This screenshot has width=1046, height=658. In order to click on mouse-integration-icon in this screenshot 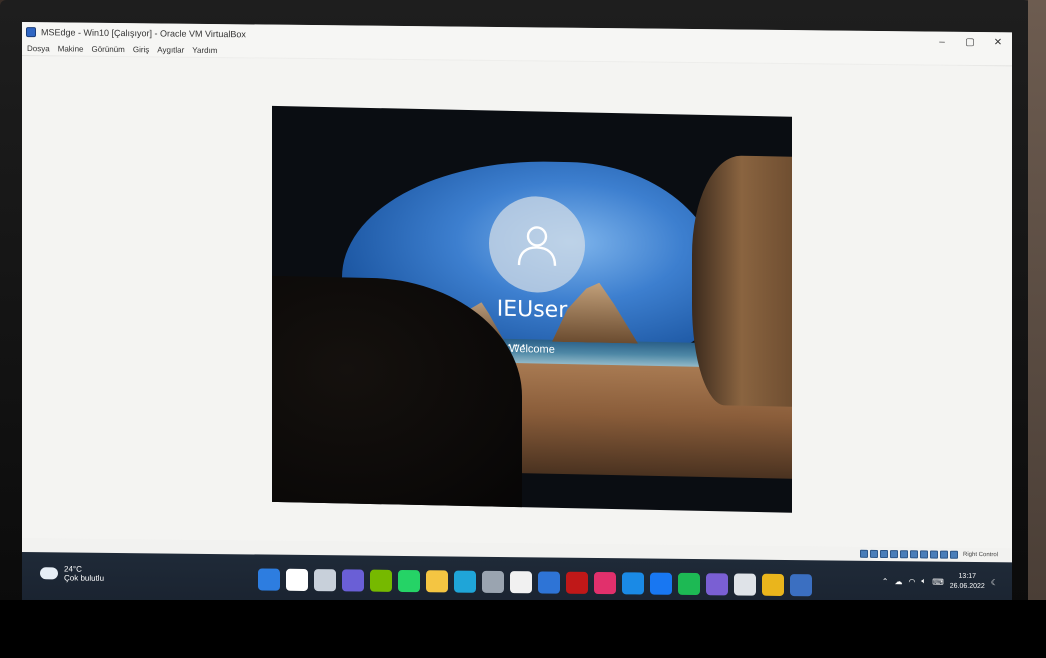, I will do `click(953, 554)`.